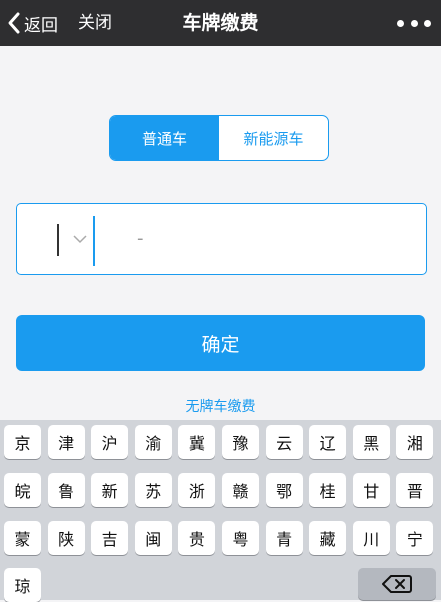 The width and height of the screenshot is (441, 602). Describe the element at coordinates (94, 241) in the screenshot. I see `province-separator` at that location.